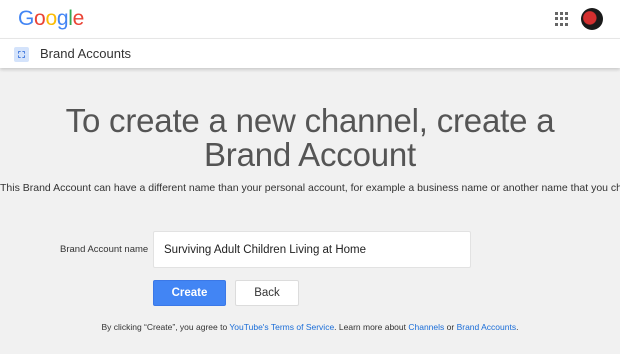 The height and width of the screenshot is (354, 620). I want to click on brand-accounts-bar: Brand Accounts, so click(310, 53).